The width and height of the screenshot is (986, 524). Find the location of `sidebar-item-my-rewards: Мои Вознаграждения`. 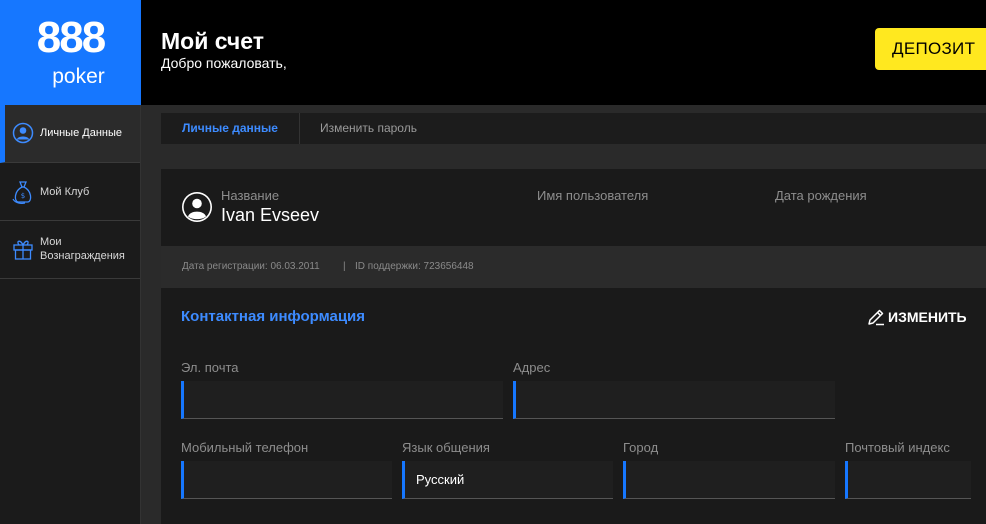

sidebar-item-my-rewards: Мои Вознаграждения is located at coordinates (70, 250).